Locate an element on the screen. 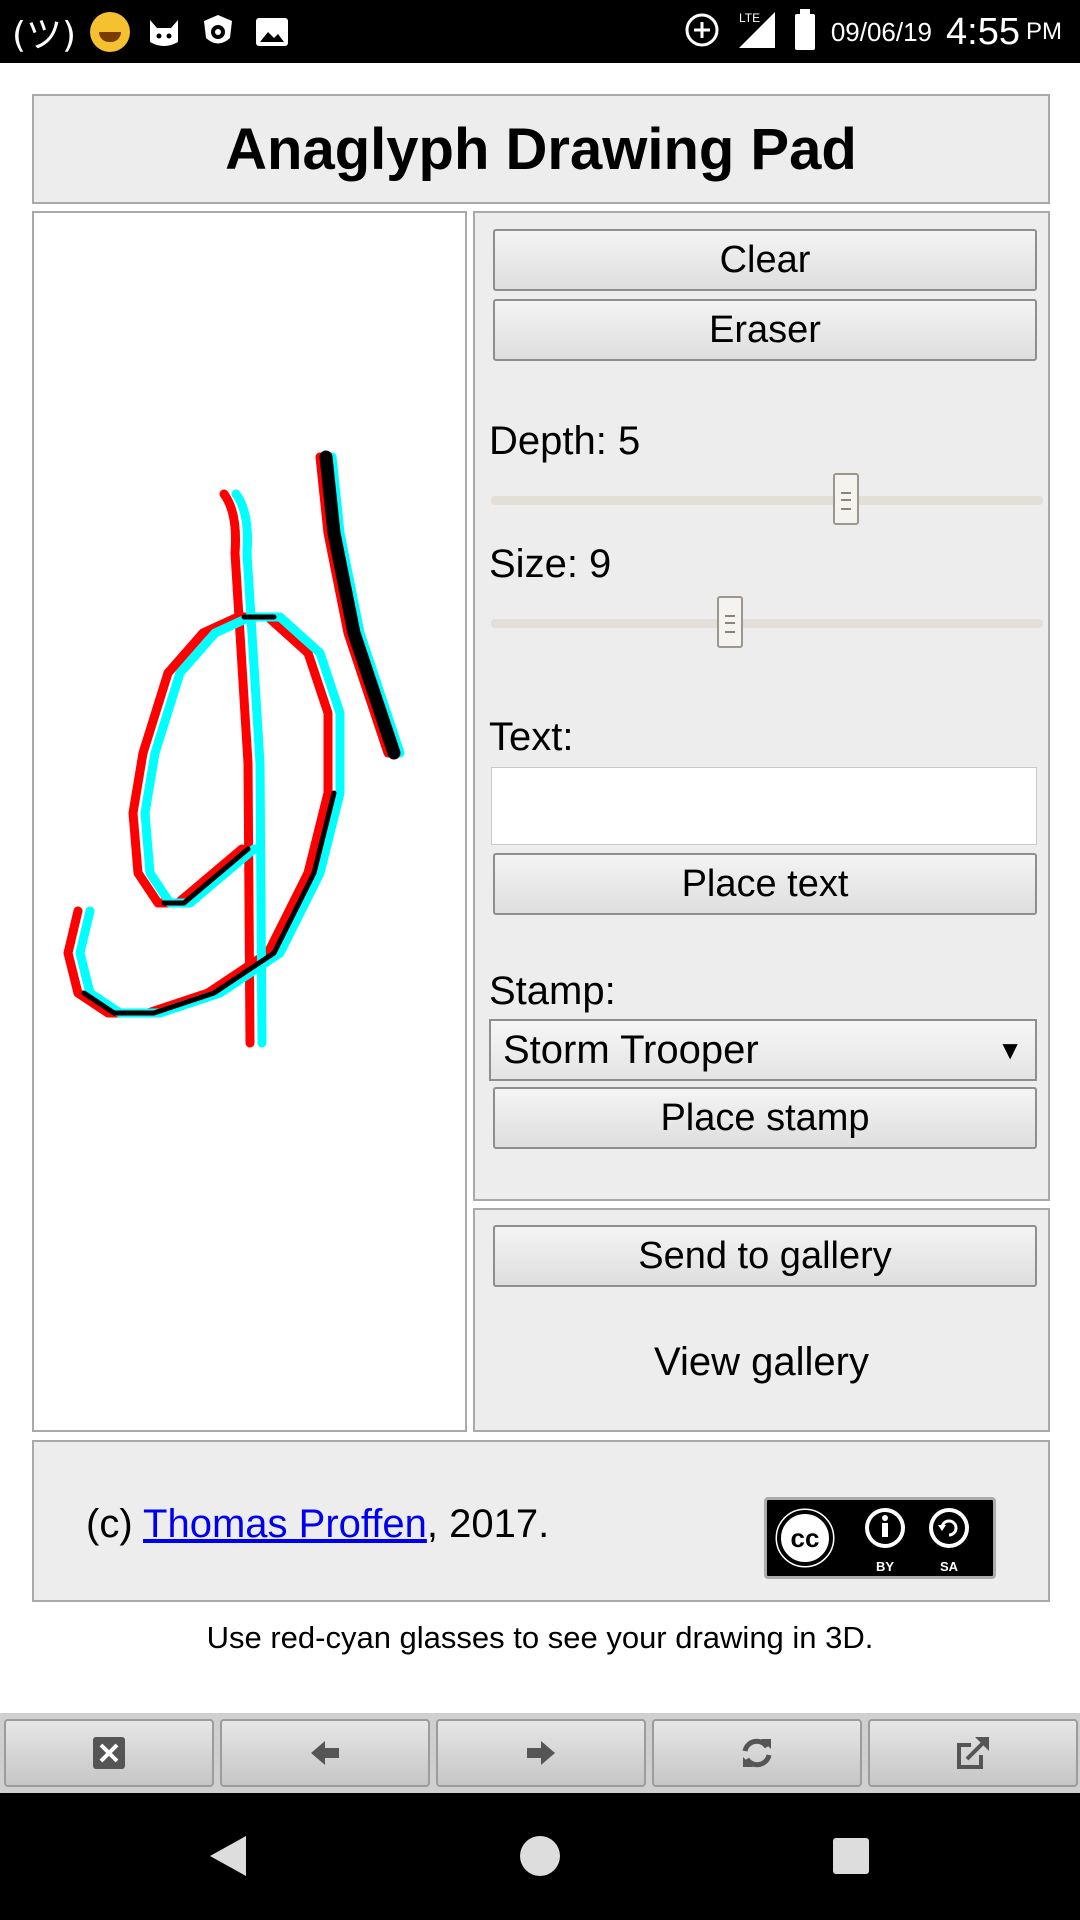  clear-button: Clear is located at coordinates (765, 260).